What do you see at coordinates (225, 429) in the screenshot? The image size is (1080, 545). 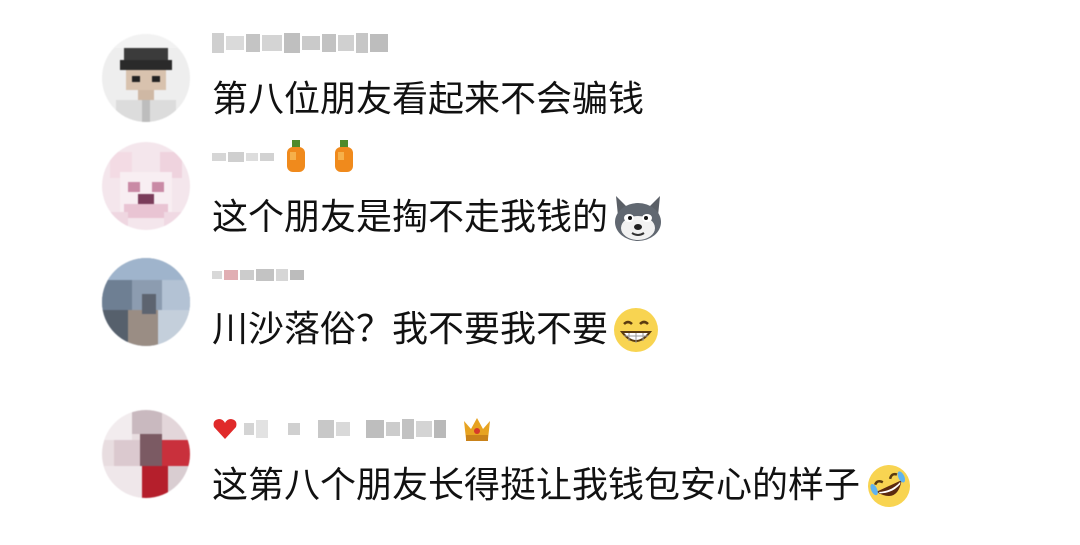 I see `heart-icon` at bounding box center [225, 429].